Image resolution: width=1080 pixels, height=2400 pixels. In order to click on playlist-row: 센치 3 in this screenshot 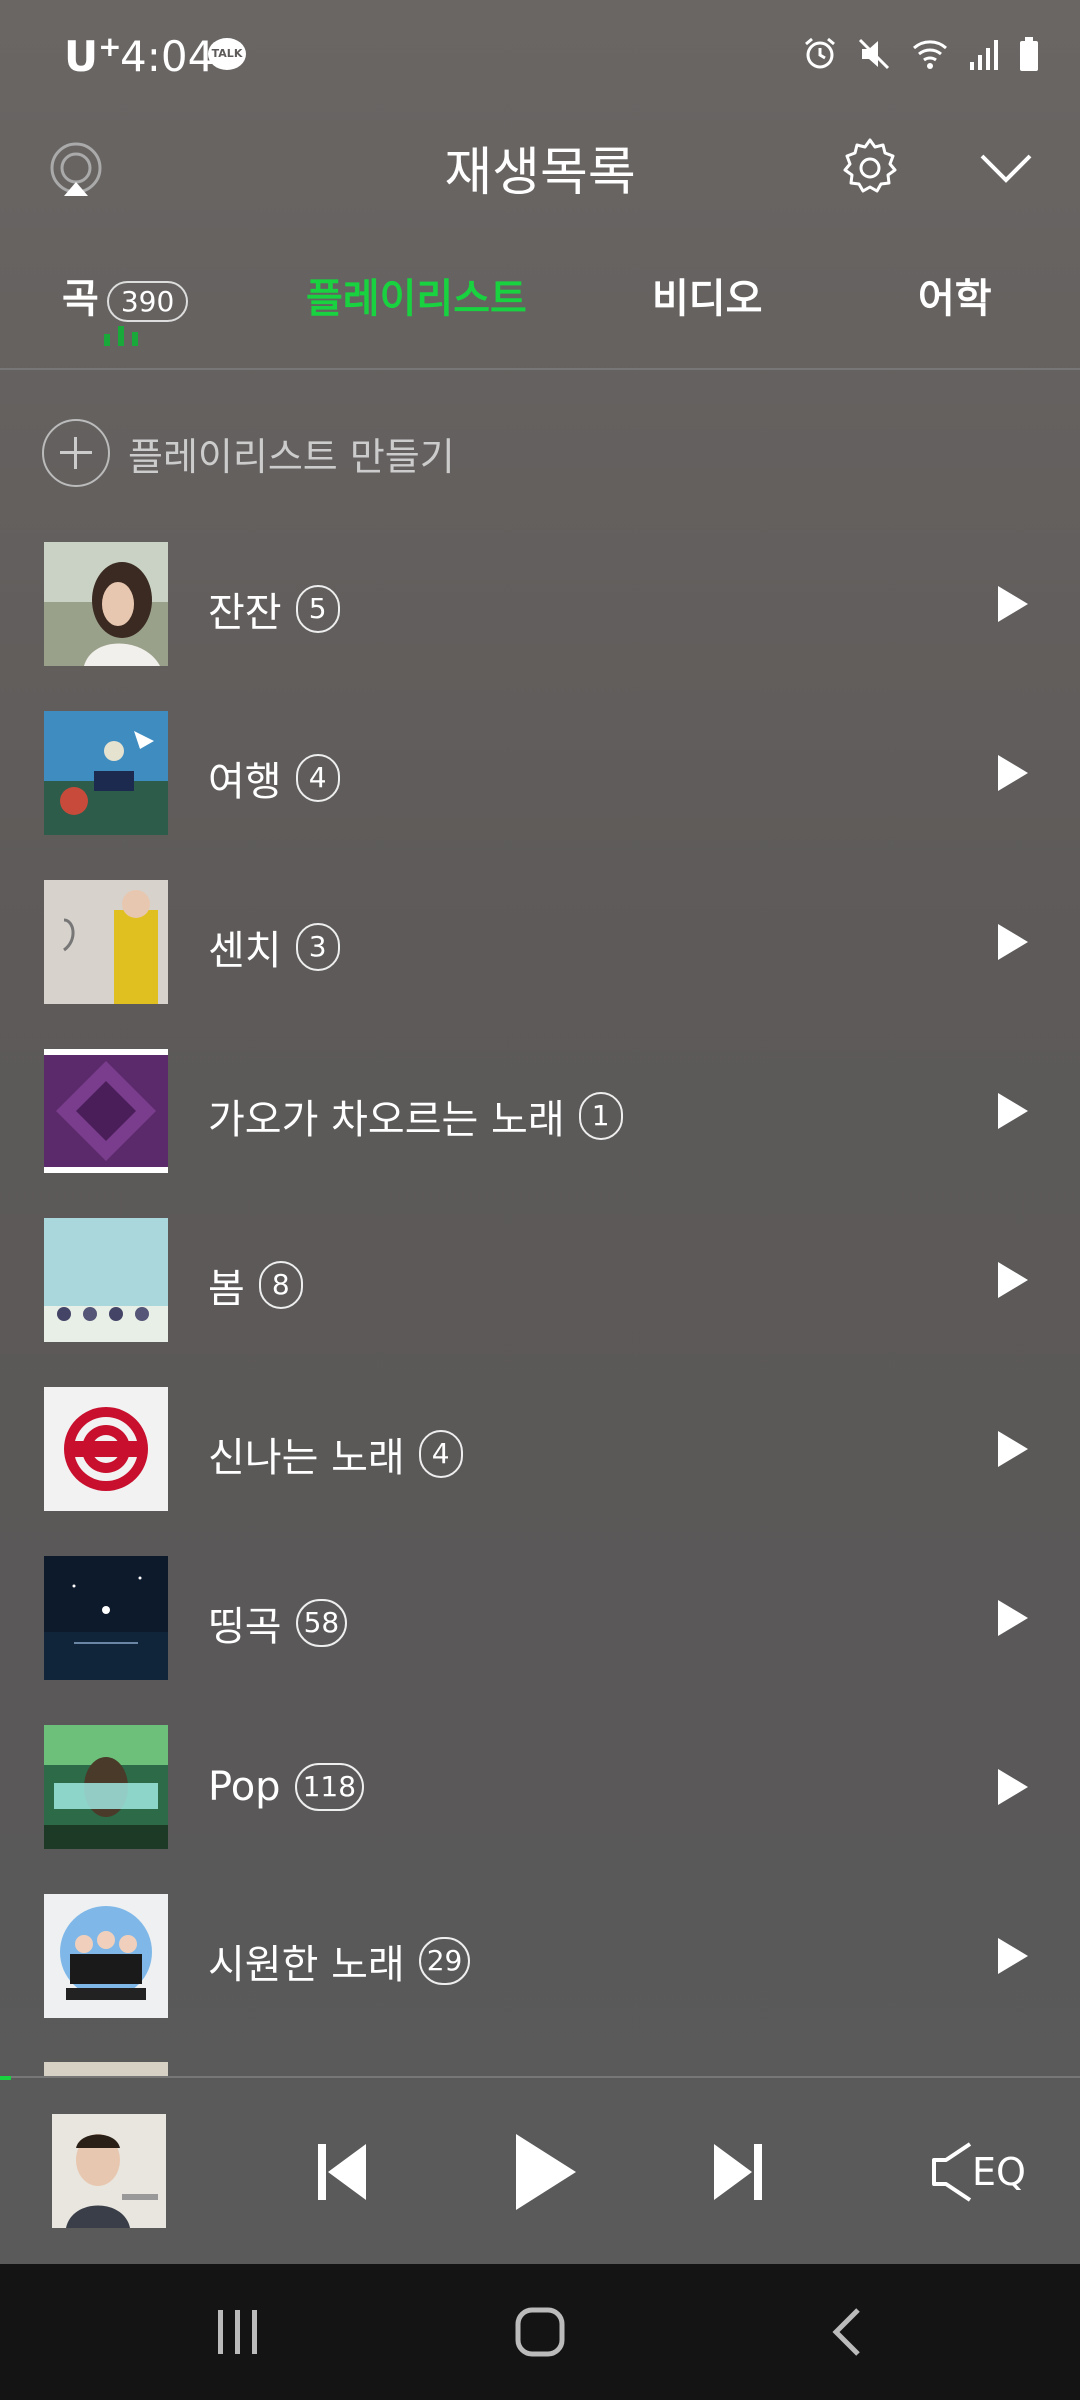, I will do `click(540, 958)`.